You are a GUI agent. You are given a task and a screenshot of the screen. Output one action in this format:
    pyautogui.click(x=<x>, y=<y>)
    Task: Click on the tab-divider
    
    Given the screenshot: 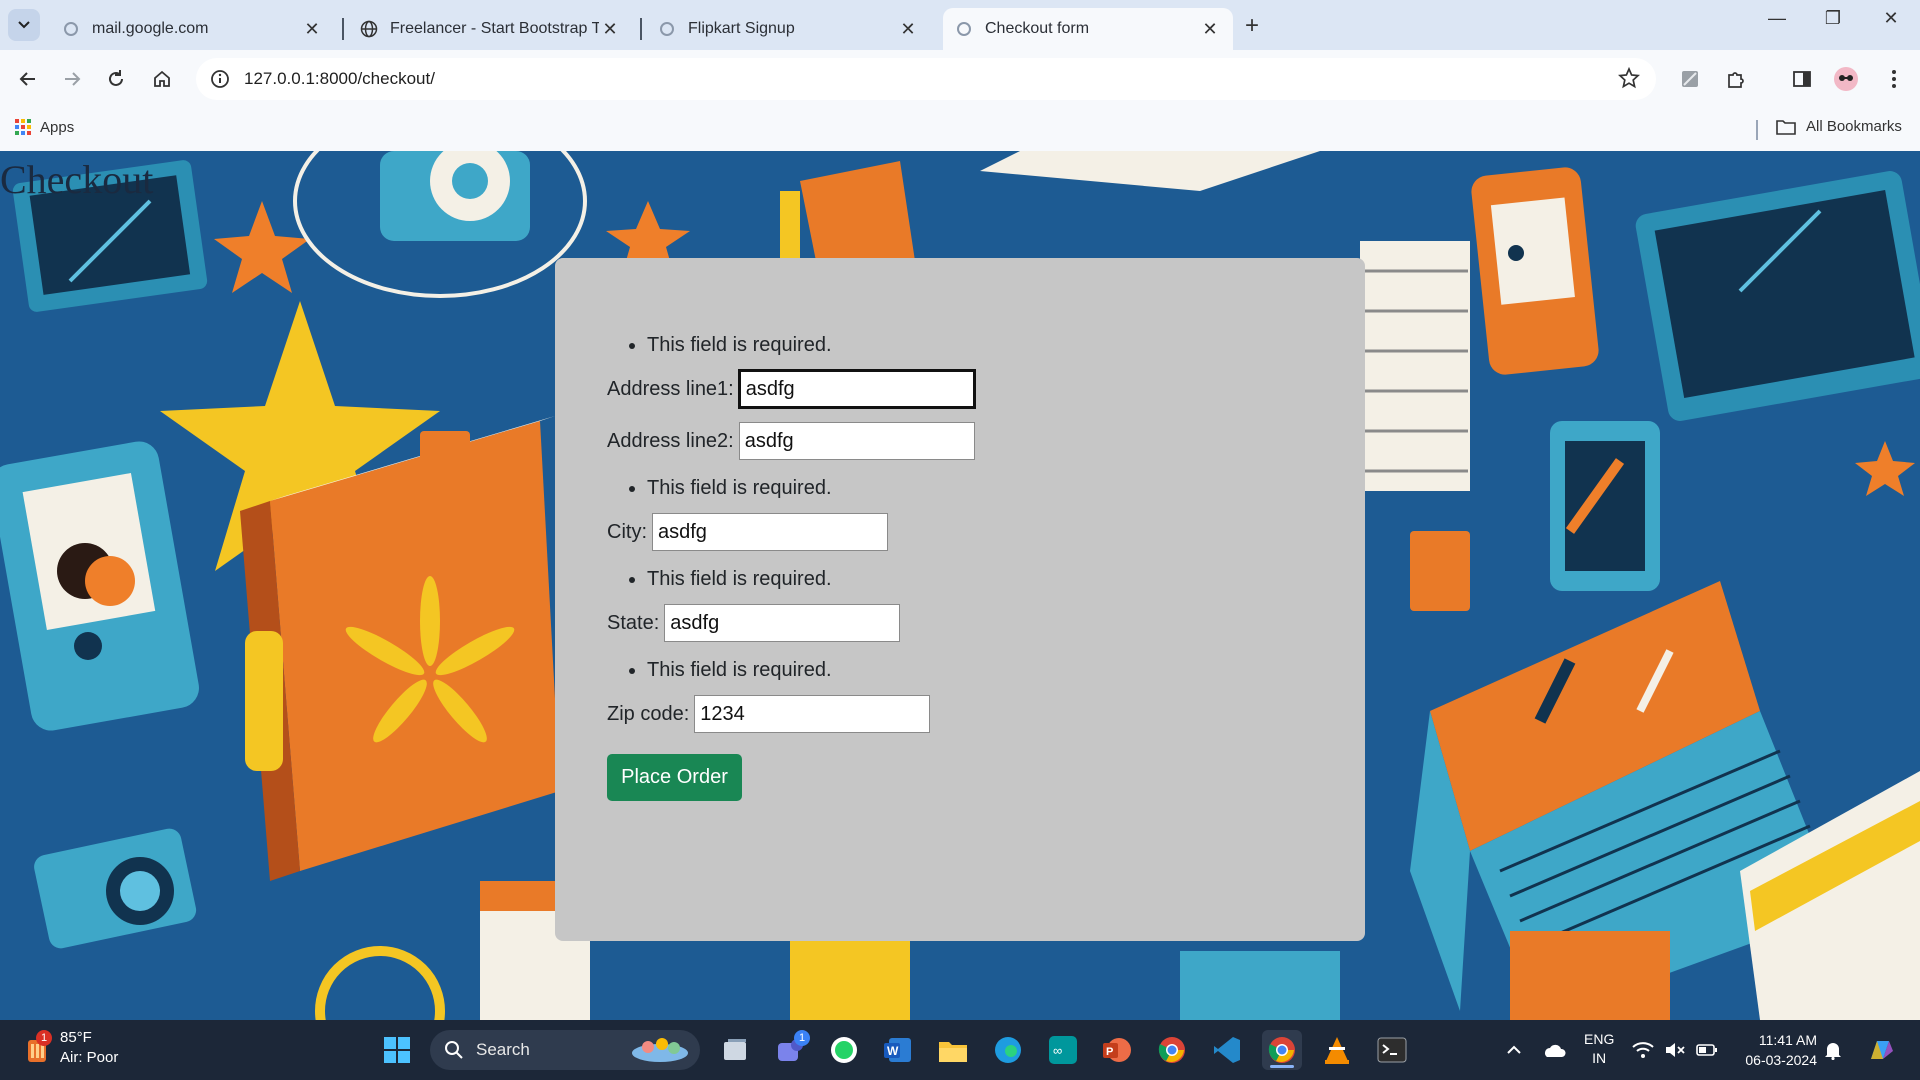 What is the action you would take?
    pyautogui.click(x=343, y=29)
    